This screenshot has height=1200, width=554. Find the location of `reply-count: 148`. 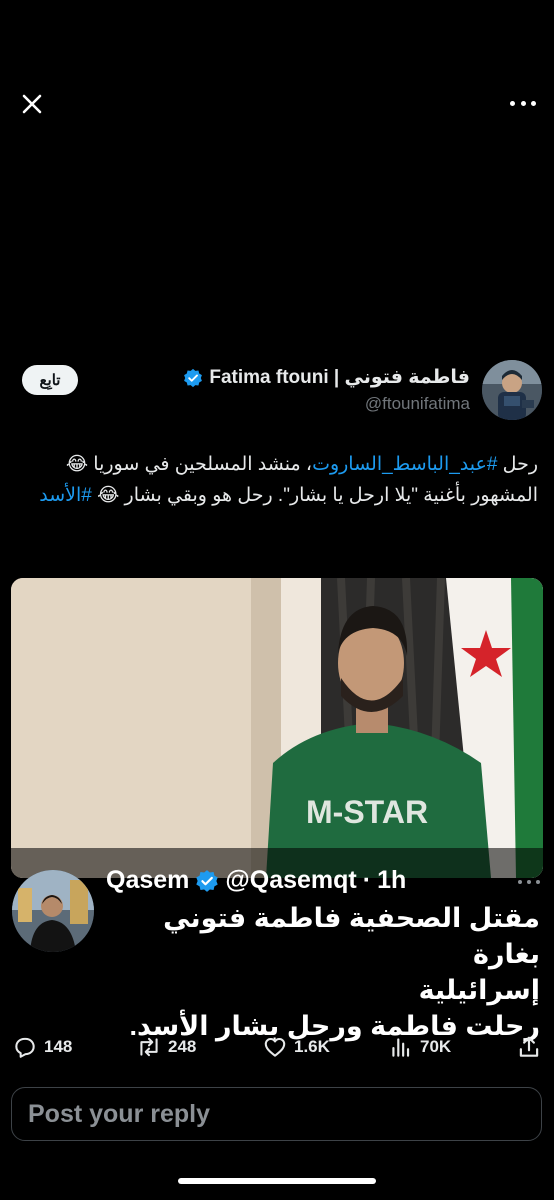

reply-count: 148 is located at coordinates (58, 1046).